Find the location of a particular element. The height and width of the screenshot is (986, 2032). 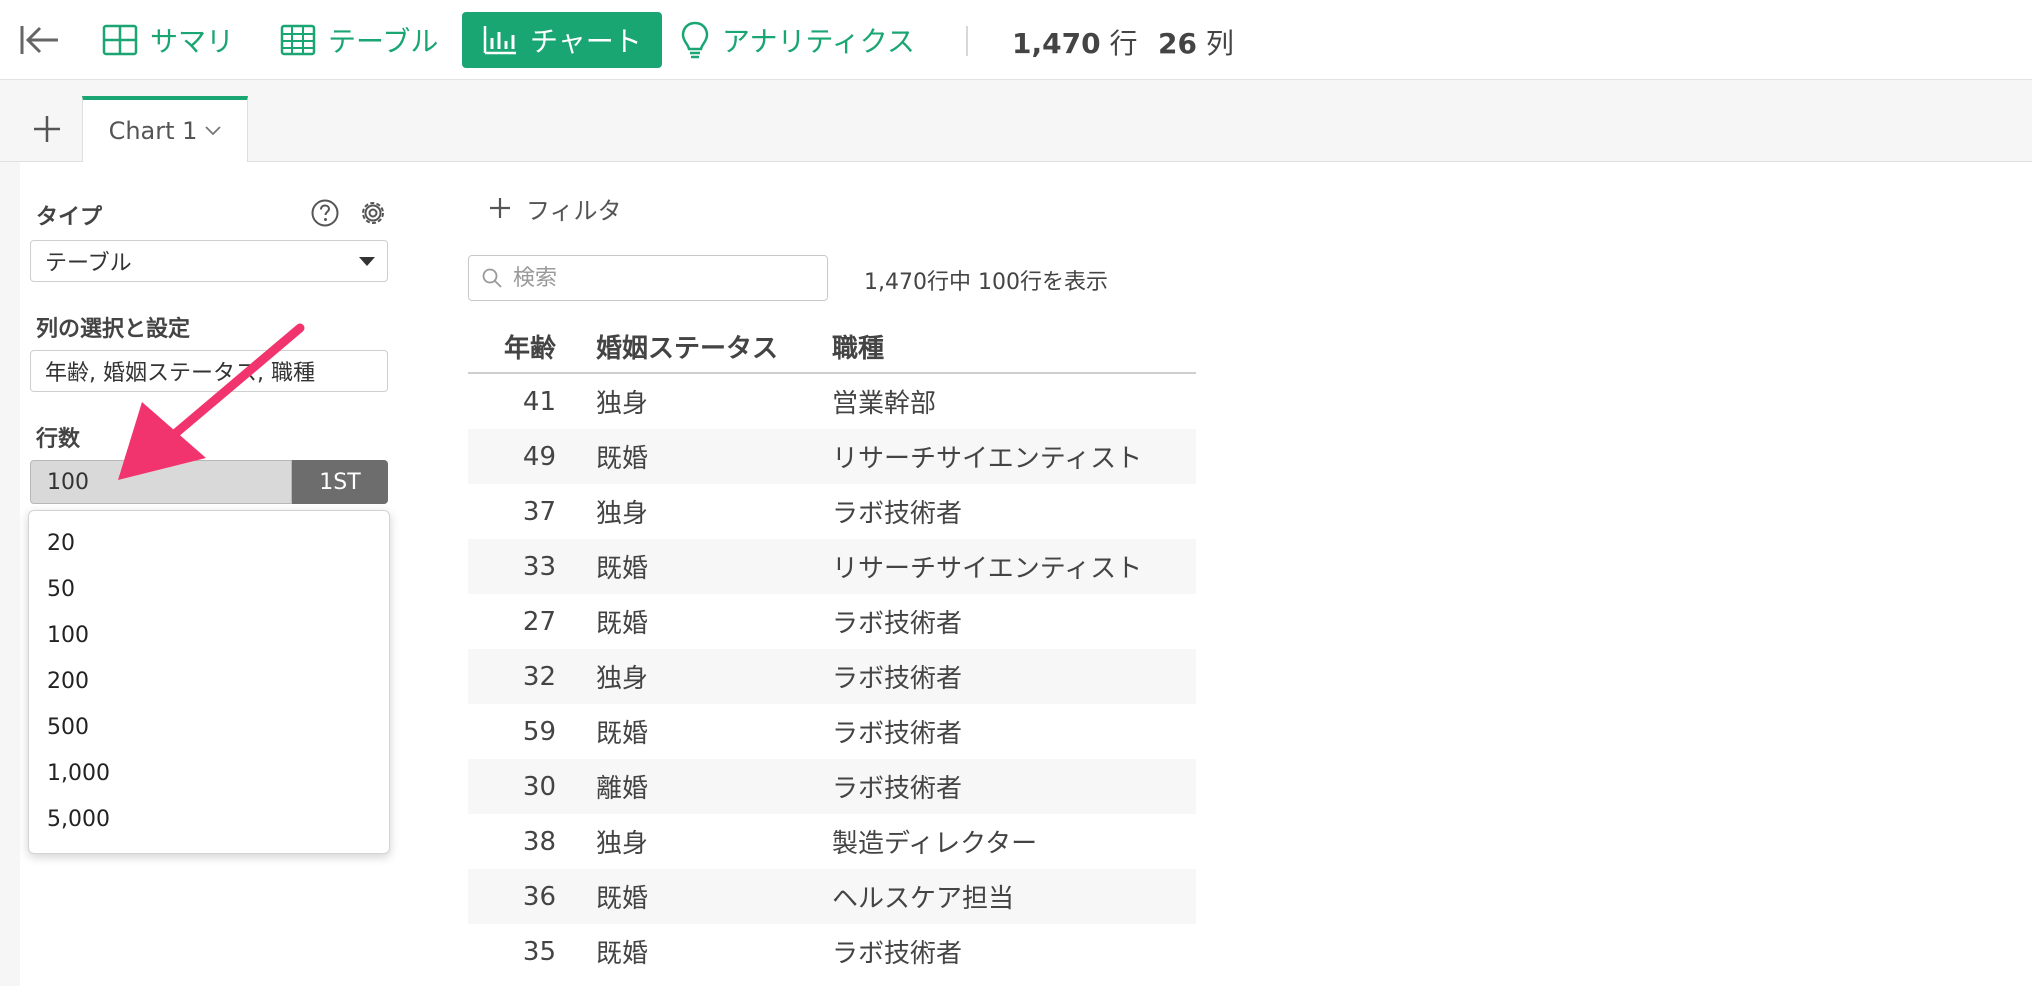

cell-marital-status: 離婚 is located at coordinates (714, 786).